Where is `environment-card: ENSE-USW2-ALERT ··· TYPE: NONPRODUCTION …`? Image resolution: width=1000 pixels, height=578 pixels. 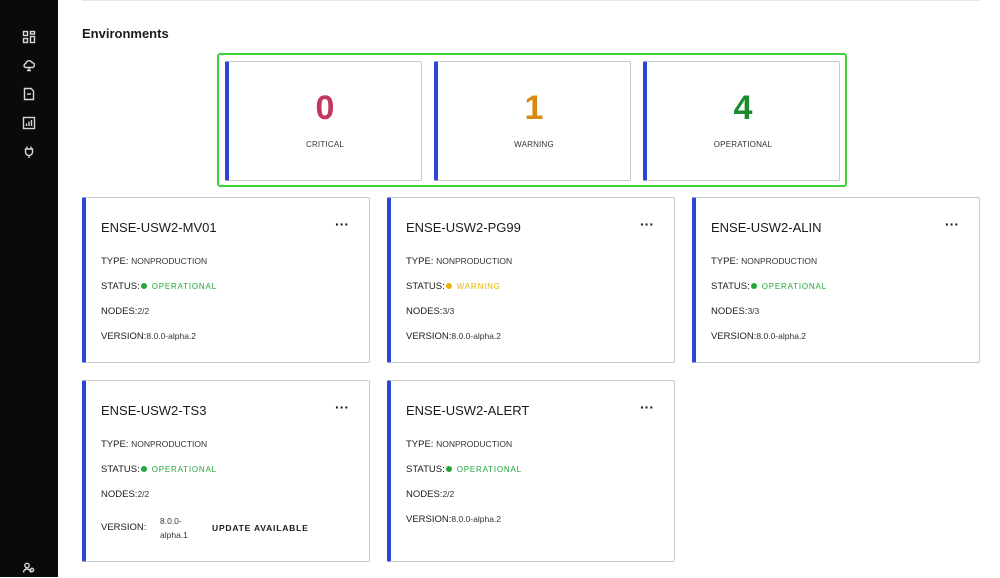
environment-card: ENSE-USW2-ALERT ··· TYPE: NONPRODUCTION … is located at coordinates (531, 471).